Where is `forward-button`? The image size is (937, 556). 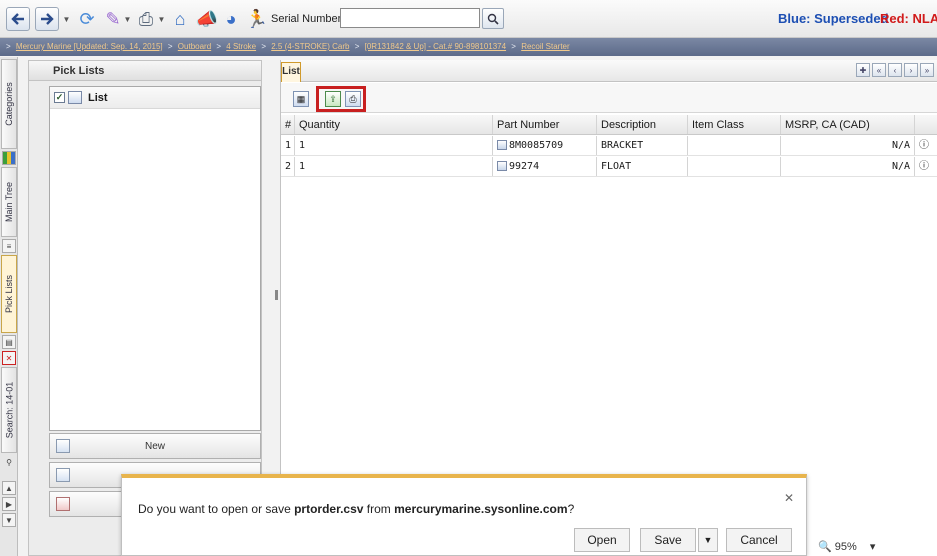
forward-button is located at coordinates (47, 19).